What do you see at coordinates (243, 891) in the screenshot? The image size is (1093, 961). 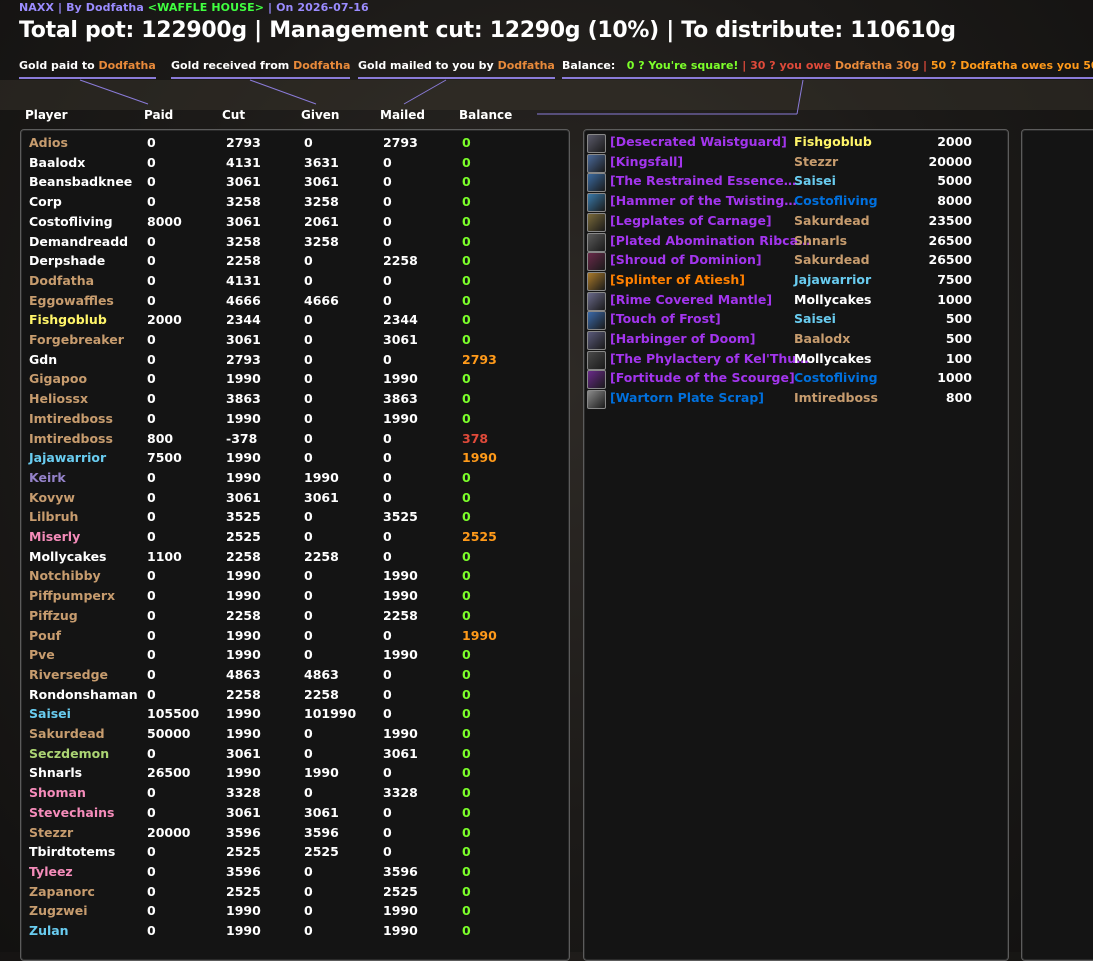 I see `player-cut: 2525` at bounding box center [243, 891].